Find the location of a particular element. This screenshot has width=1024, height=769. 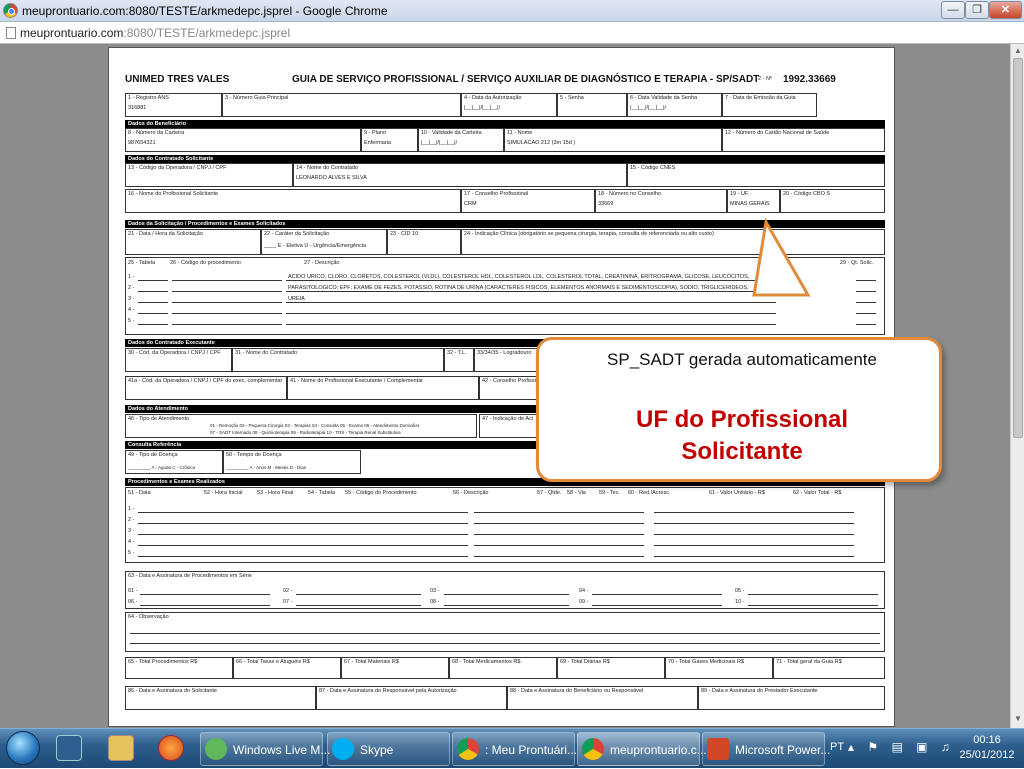

field-senha: 5 - Senha is located at coordinates (592, 105).